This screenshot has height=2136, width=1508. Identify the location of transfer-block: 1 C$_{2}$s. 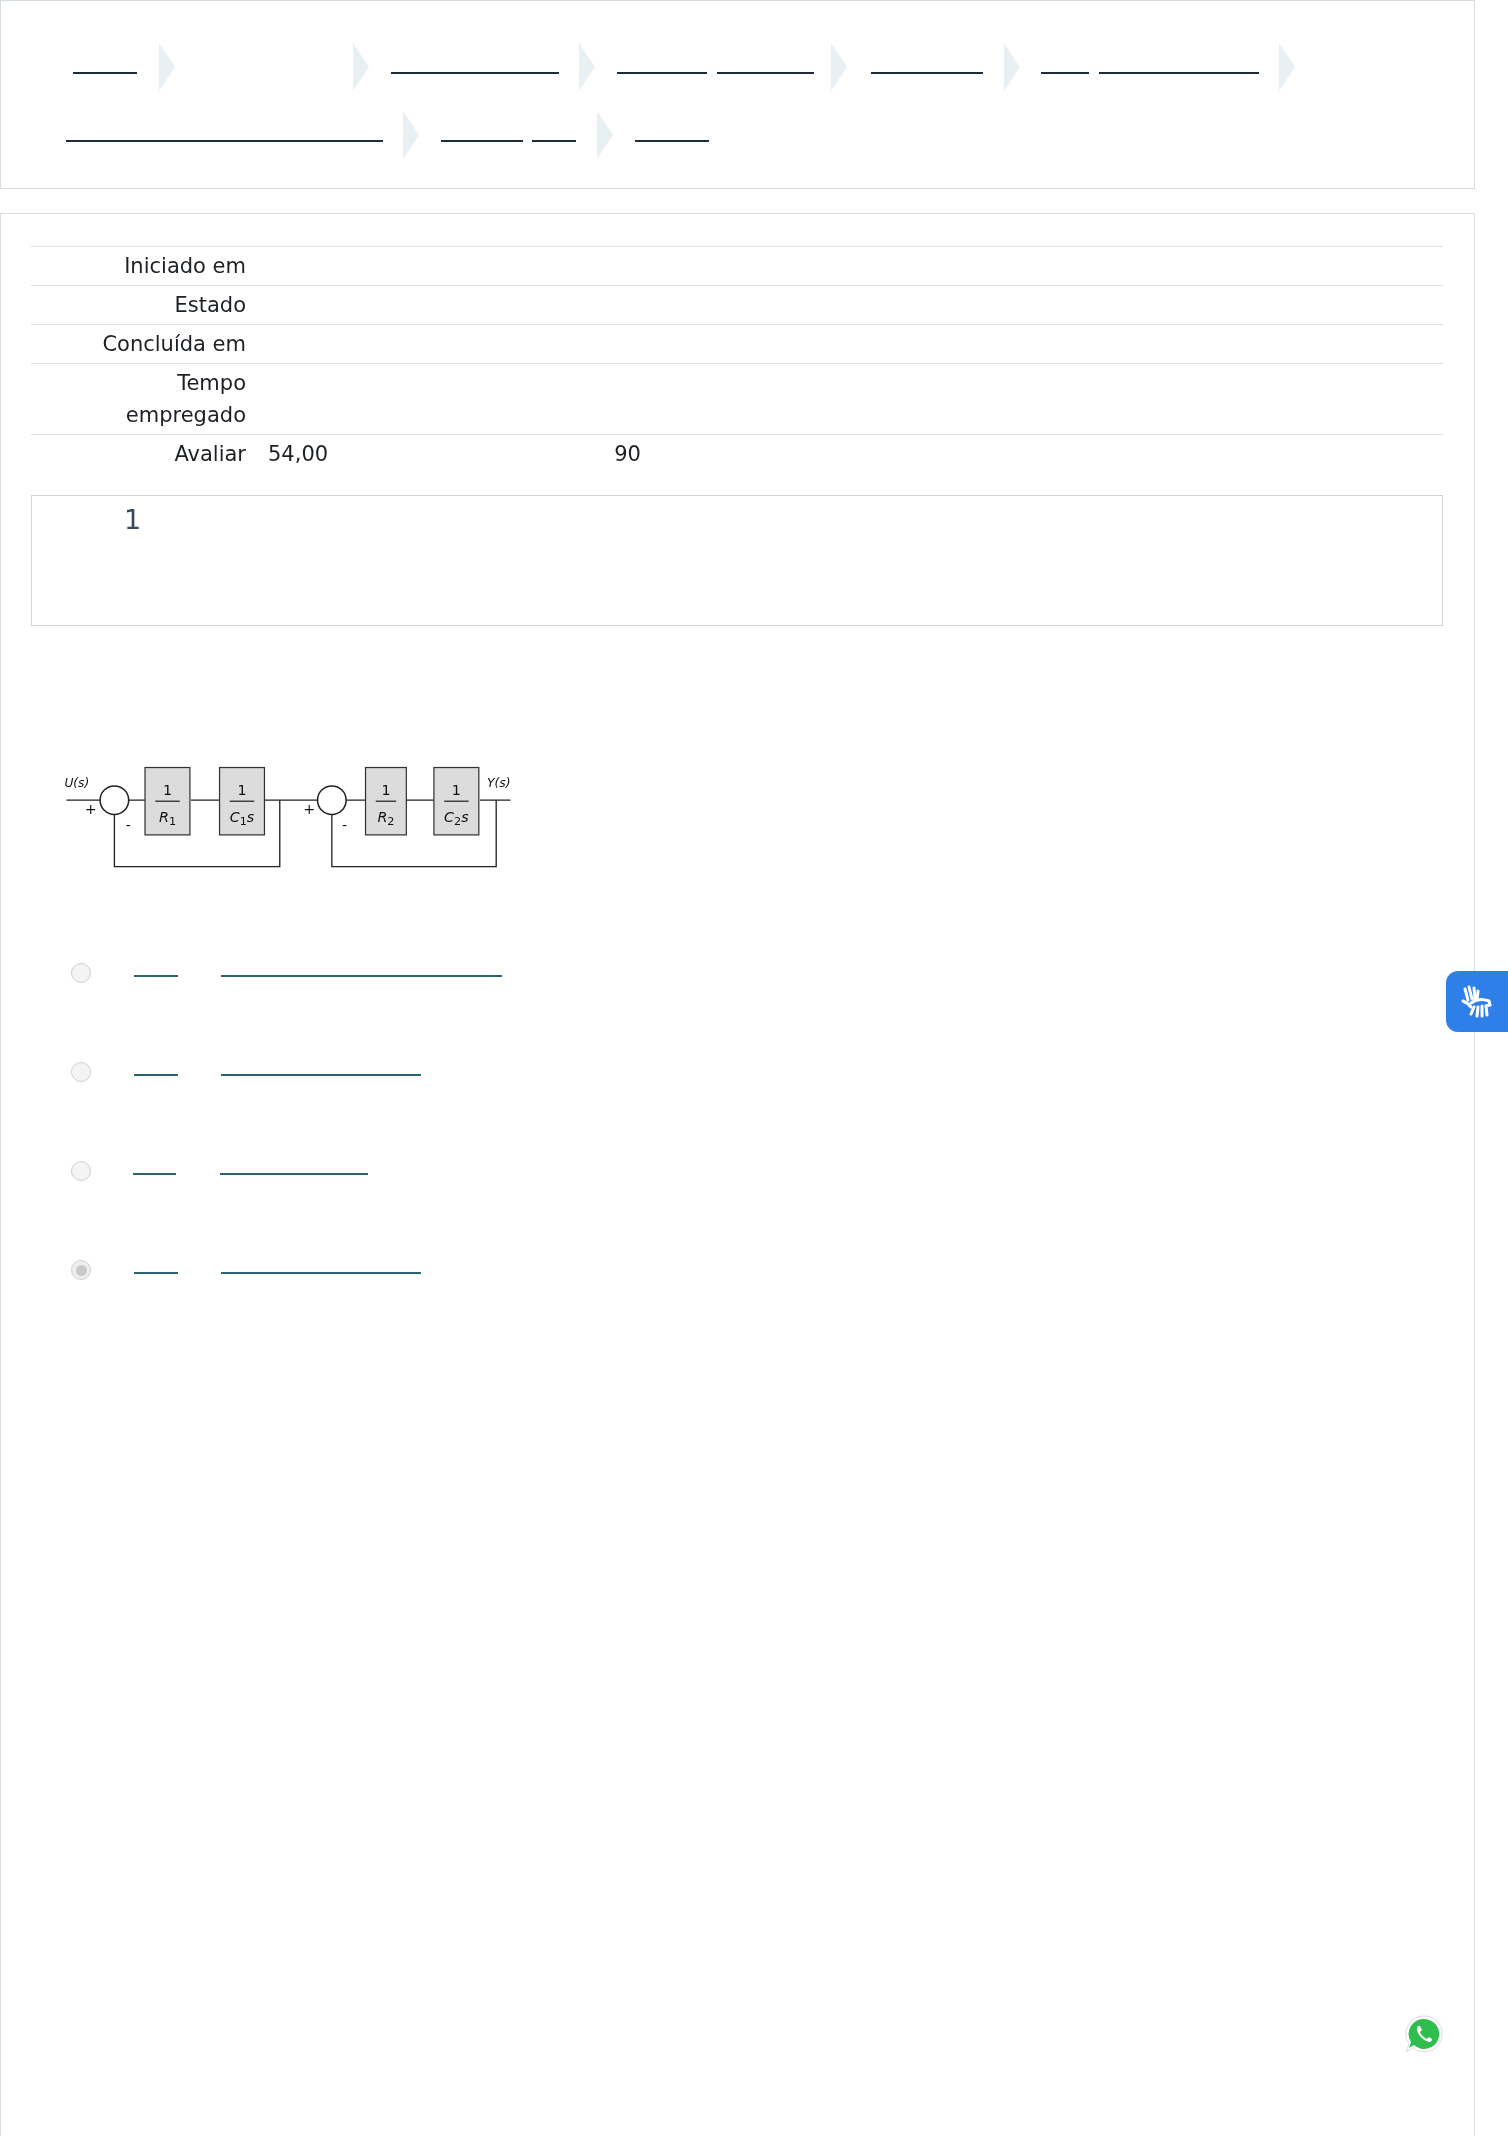
(456, 801).